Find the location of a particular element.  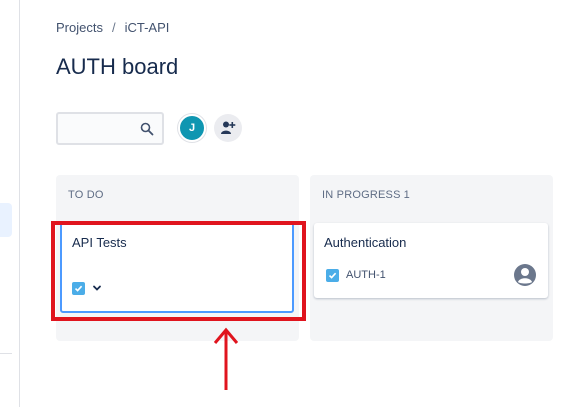

card-authentication: Authentication AUTH-1 is located at coordinates (431, 260).